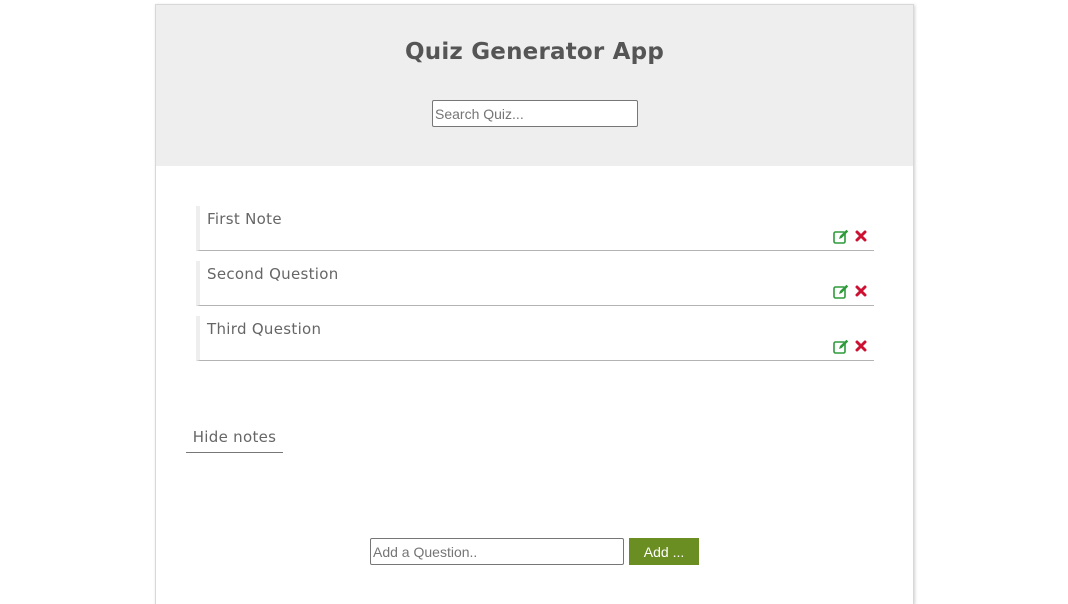 The width and height of the screenshot is (1068, 604). I want to click on page-title: Quiz Generator App, so click(534, 52).